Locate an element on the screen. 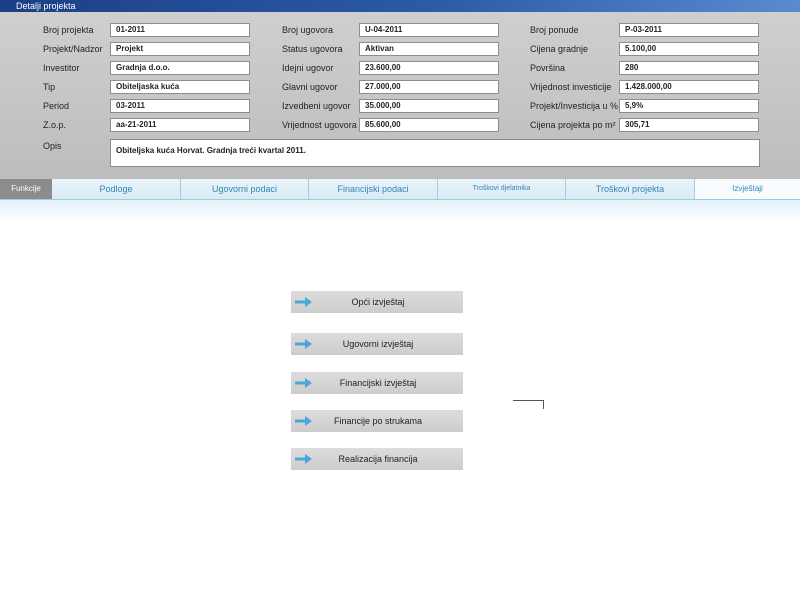 This screenshot has height=599, width=800. tab-financijski-podaci: Financijski podaci is located at coordinates (373, 189).